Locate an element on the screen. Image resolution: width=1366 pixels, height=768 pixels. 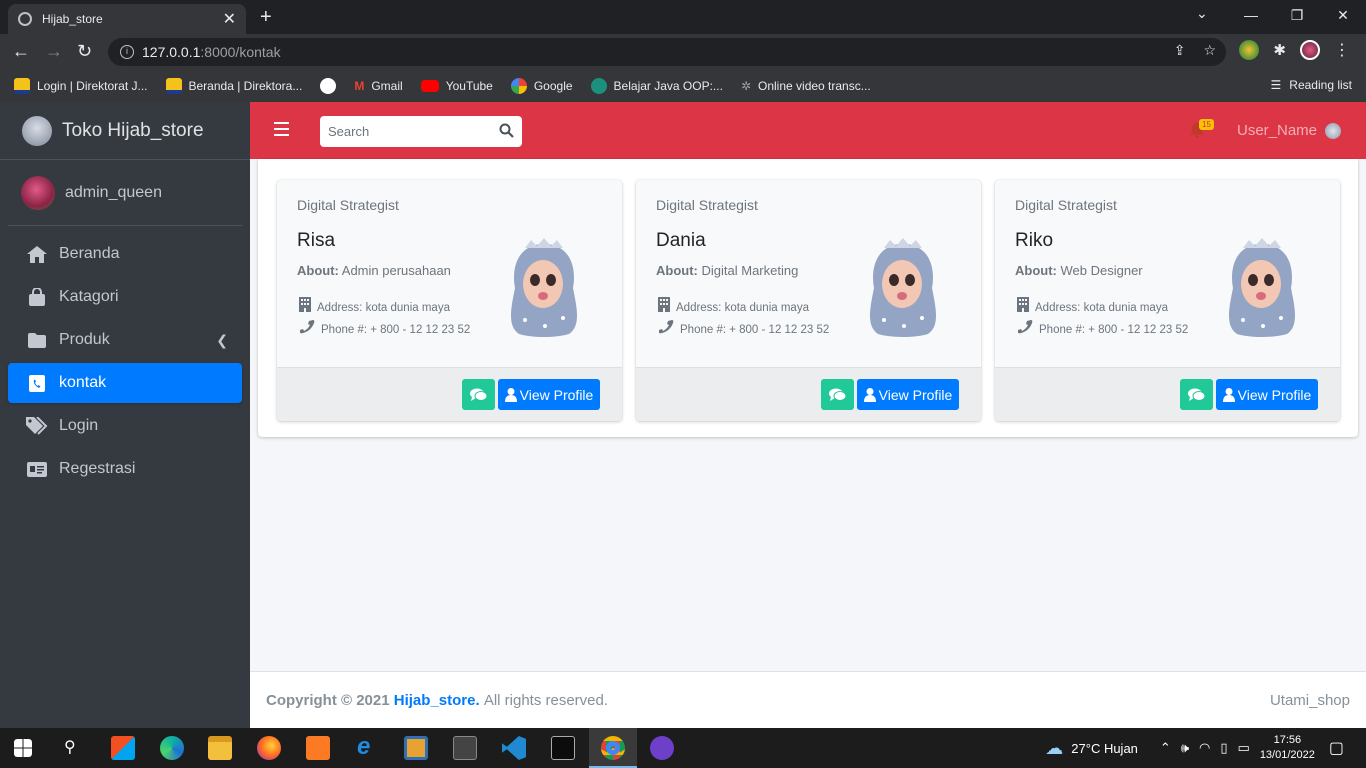
site-info-icon: i is located at coordinates (127, 52).